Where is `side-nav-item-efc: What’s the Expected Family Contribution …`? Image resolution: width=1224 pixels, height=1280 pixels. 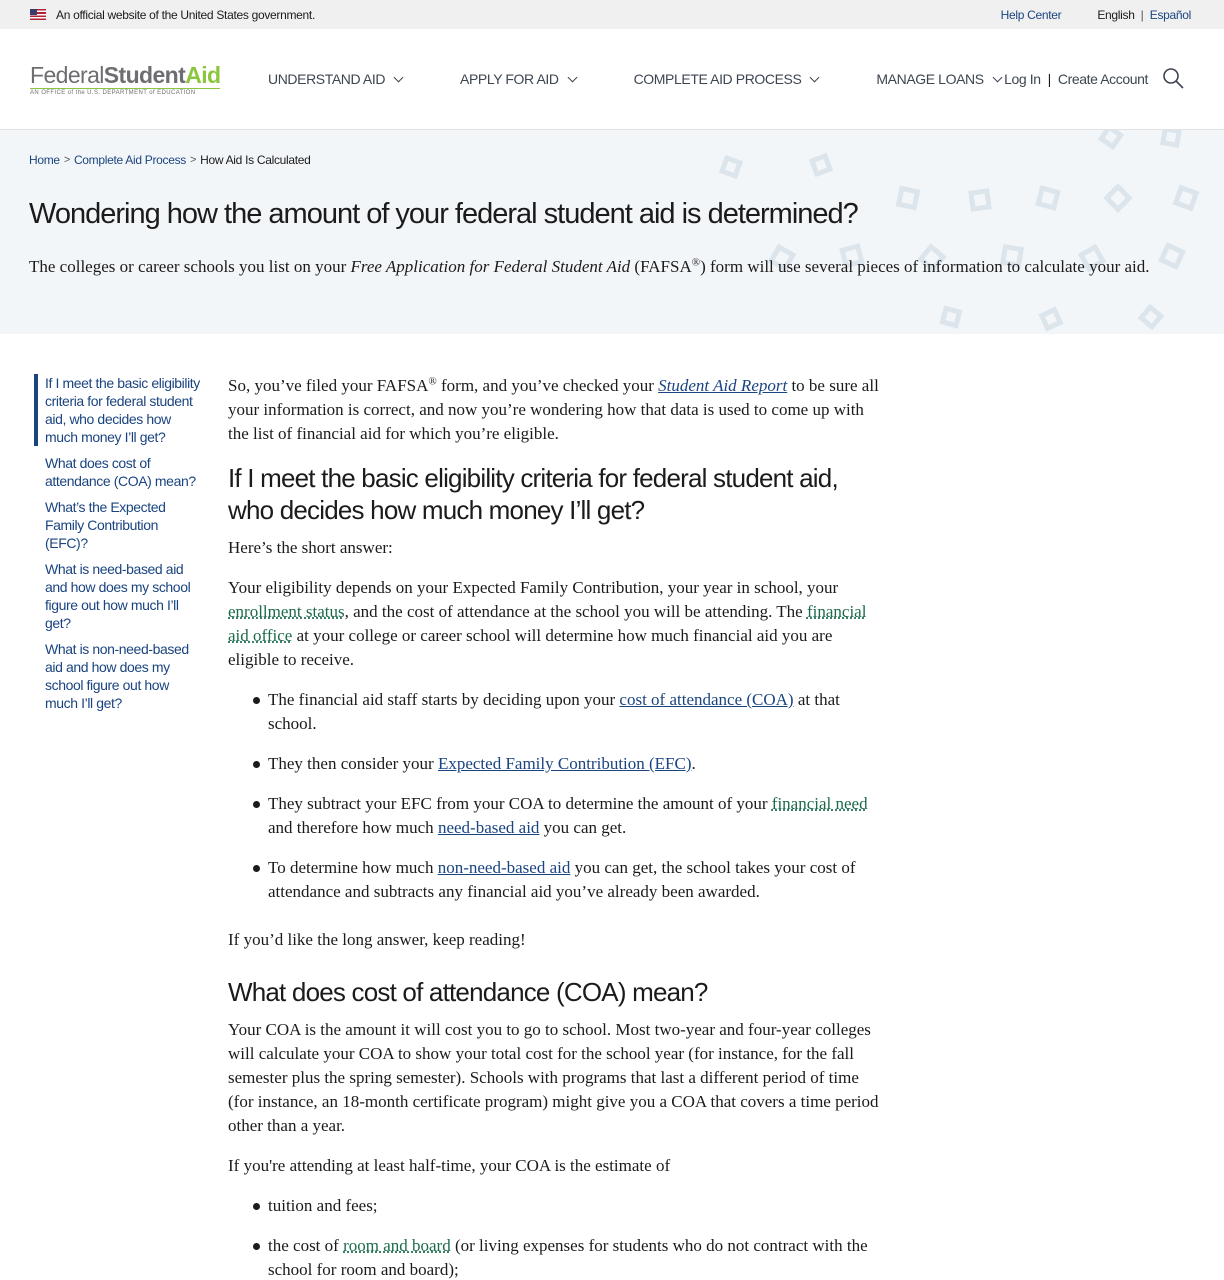 side-nav-item-efc: What’s the Expected Family Contribution … is located at coordinates (119, 525).